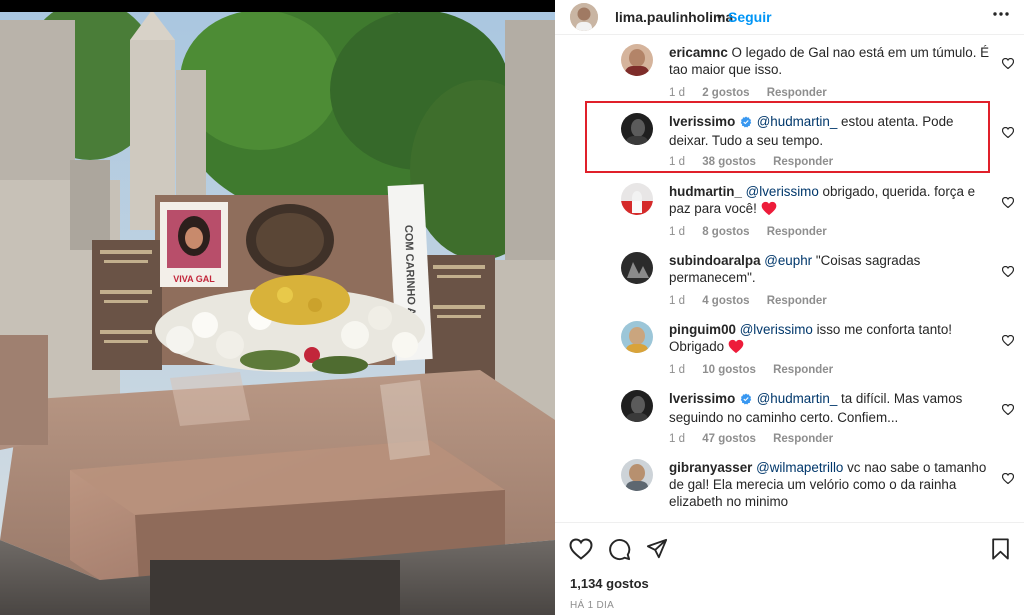  What do you see at coordinates (758, 439) in the screenshot?
I see `comment-meta: 1 d 47 gostos Responder` at bounding box center [758, 439].